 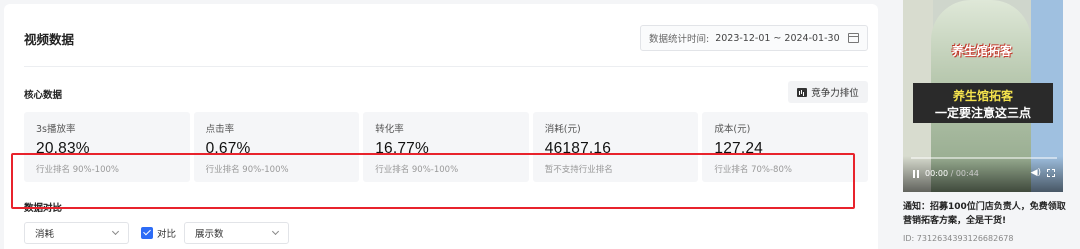 What do you see at coordinates (984, 158) in the screenshot?
I see `video-progress-bar` at bounding box center [984, 158].